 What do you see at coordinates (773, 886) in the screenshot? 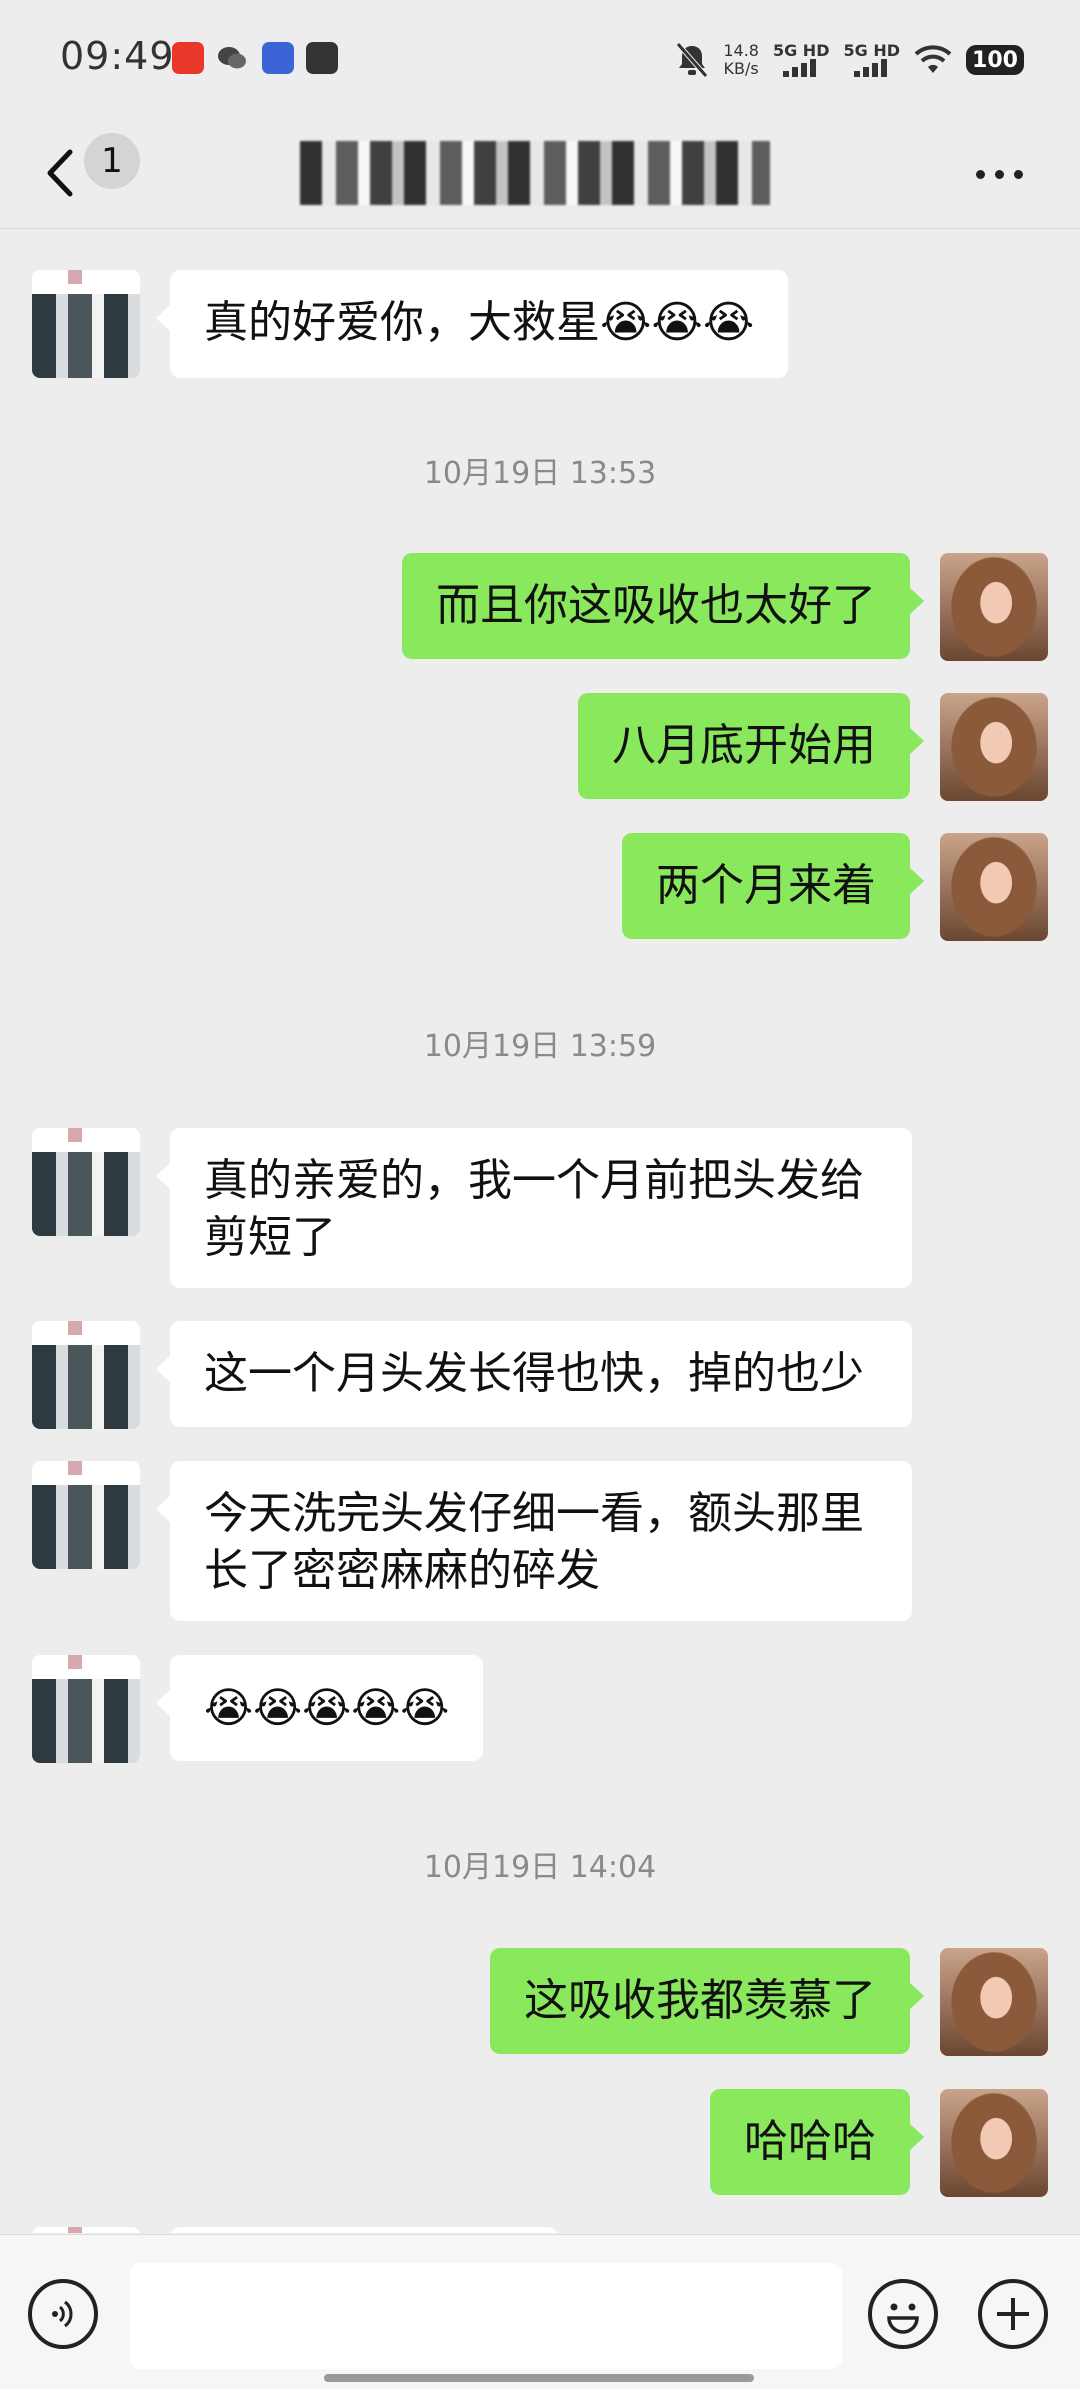
I see `outgoing-message: 两个月来着` at bounding box center [773, 886].